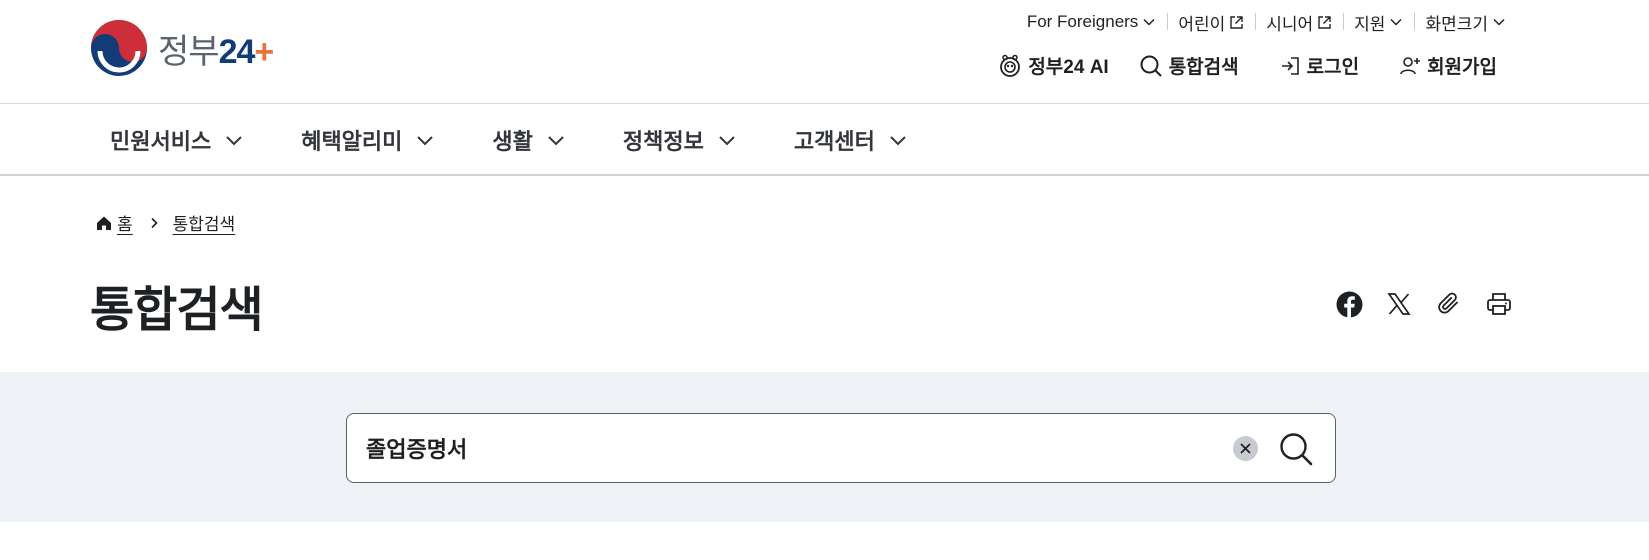 The height and width of the screenshot is (560, 1649). Describe the element at coordinates (1456, 24) in the screenshot. I see `util-label: 화면크기` at that location.